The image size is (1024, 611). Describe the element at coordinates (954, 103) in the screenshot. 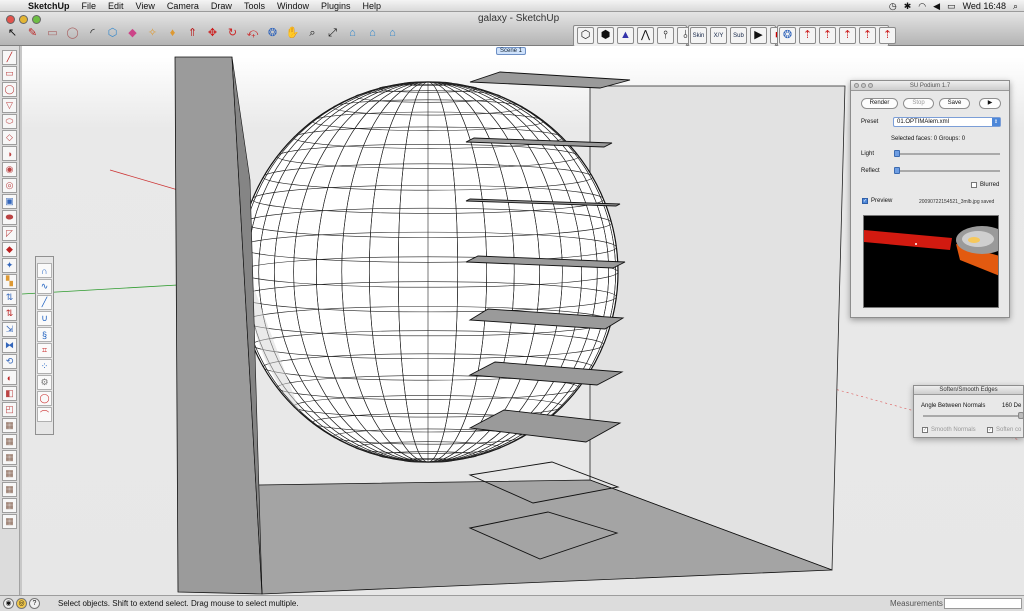

I see `save-button: Save` at that location.